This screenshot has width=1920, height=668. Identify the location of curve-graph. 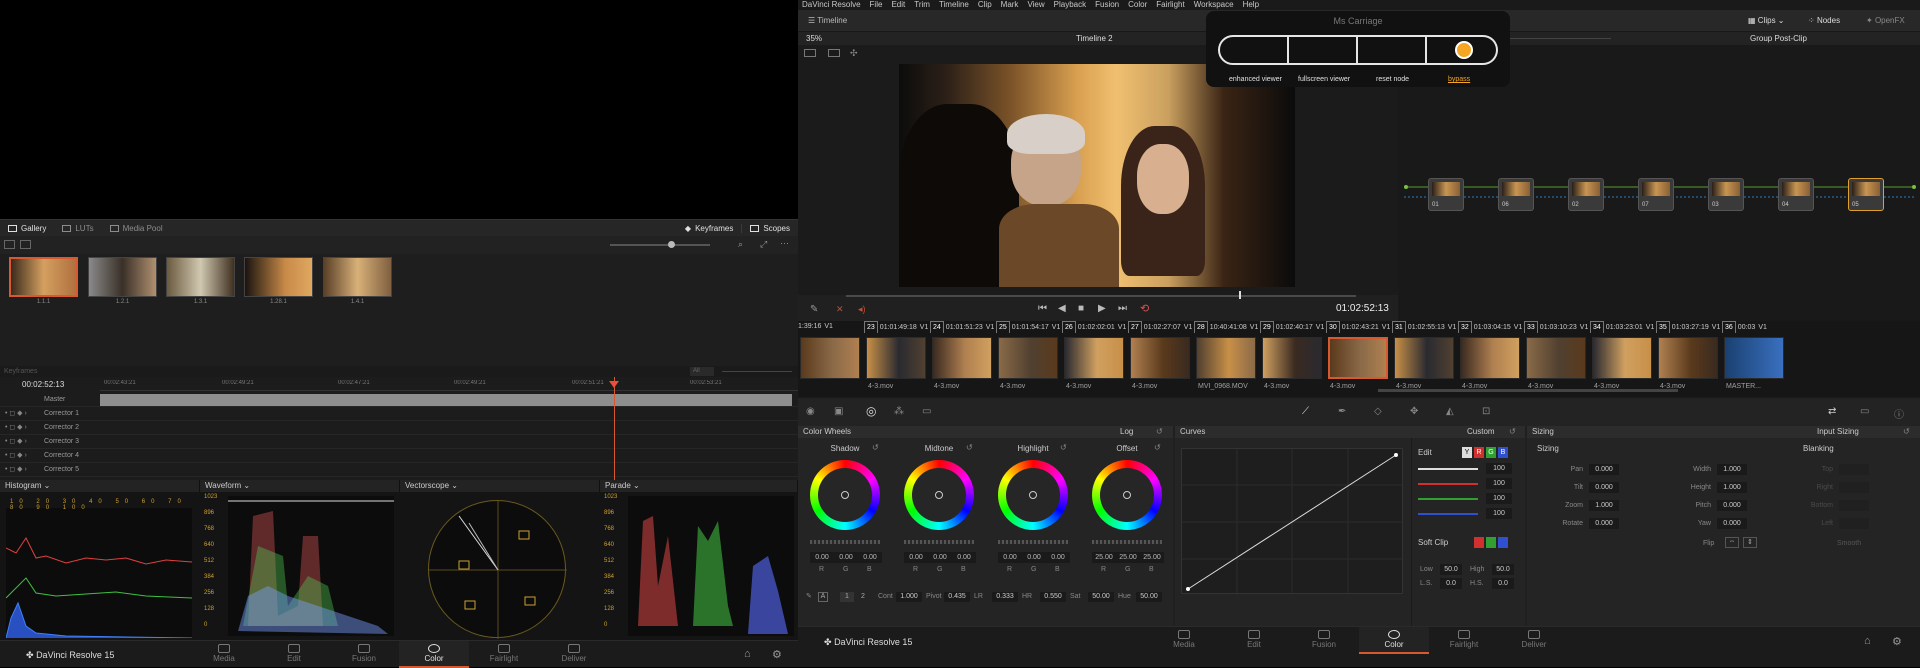
(1292, 521).